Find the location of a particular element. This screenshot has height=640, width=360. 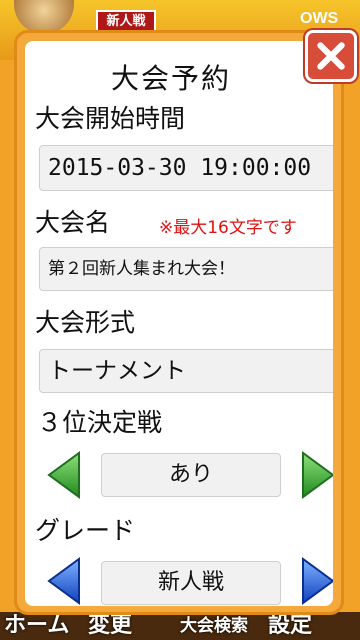

close-x-icon is located at coordinates (331, 56).